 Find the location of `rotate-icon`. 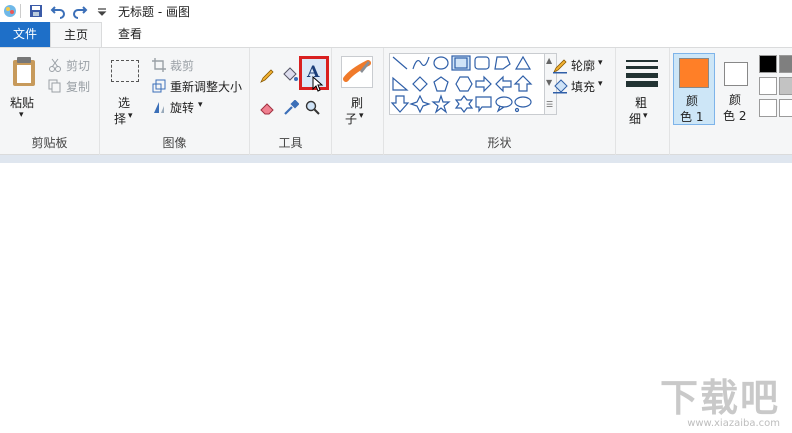

rotate-icon is located at coordinates (159, 107).